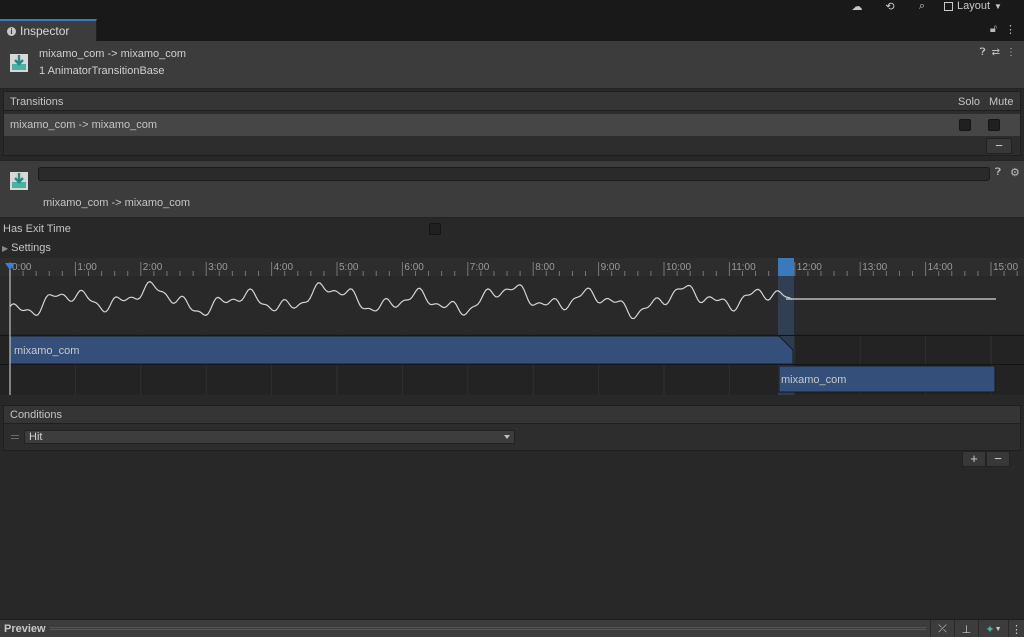 The image size is (1024, 637). I want to click on header-subtitle: 1 AnimatorTransitionBase, so click(102, 71).